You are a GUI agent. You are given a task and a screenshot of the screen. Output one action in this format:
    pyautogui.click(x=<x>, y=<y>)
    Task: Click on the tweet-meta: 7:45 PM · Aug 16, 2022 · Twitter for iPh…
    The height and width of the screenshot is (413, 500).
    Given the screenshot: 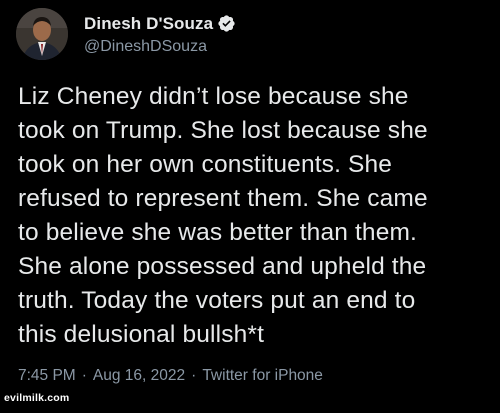 What is the action you would take?
    pyautogui.click(x=170, y=376)
    